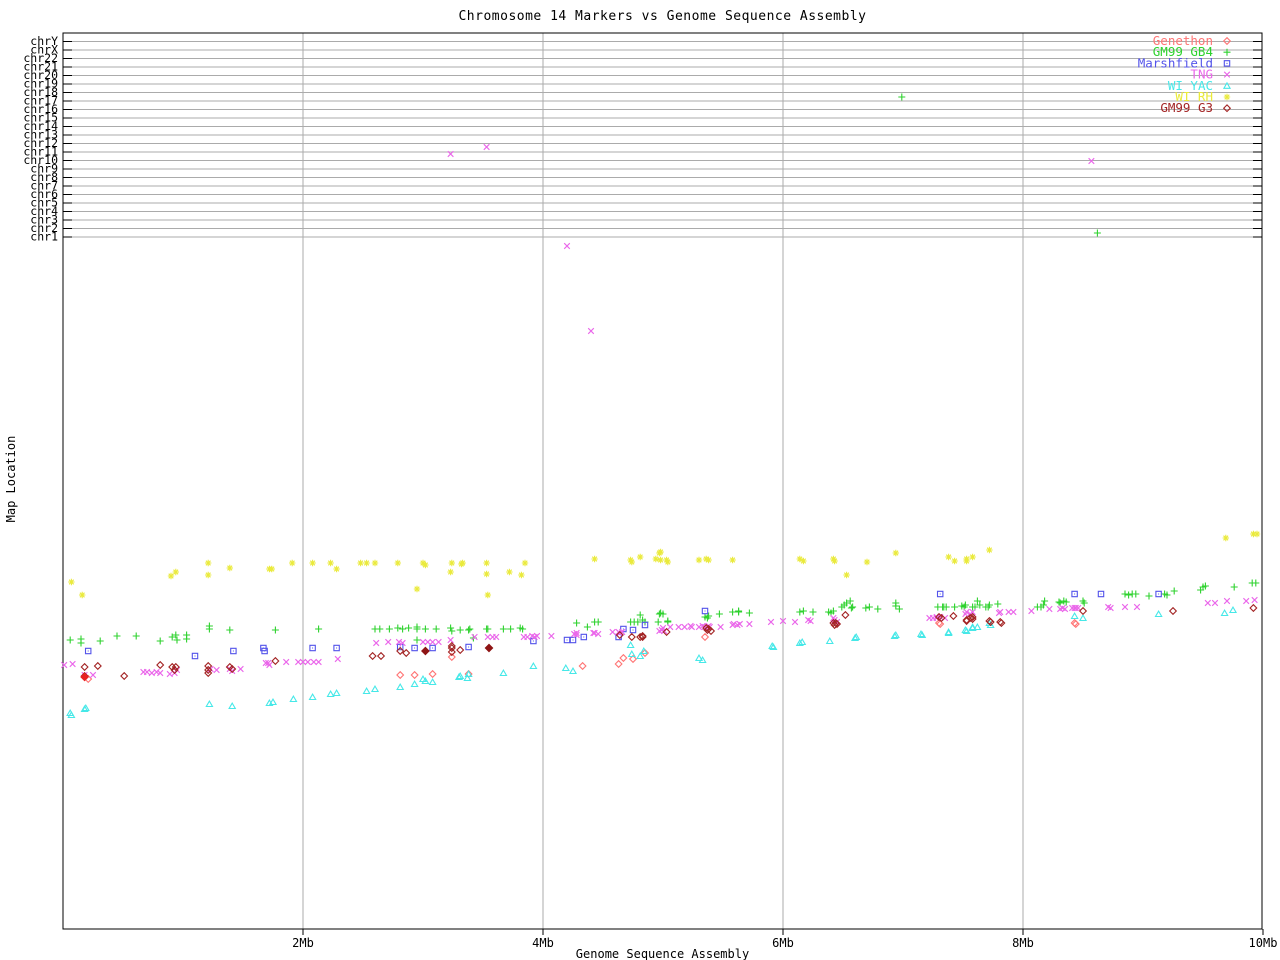 This screenshot has width=1280, height=960. I want to click on svg-text: 6Mb, so click(783, 943).